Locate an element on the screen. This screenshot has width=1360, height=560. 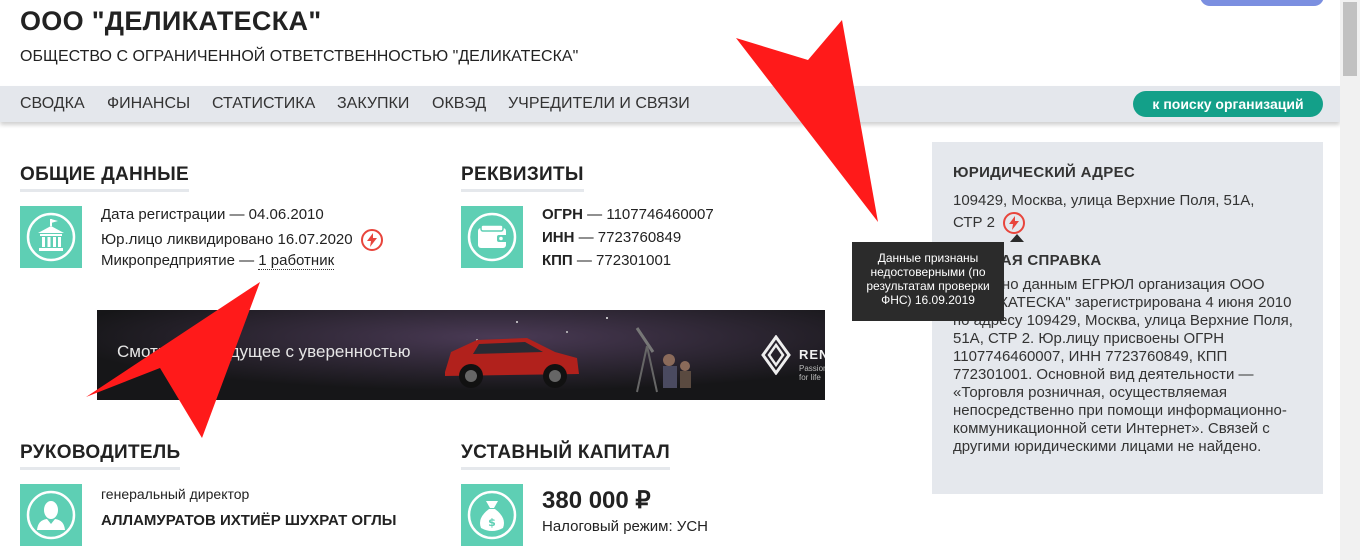
requisites-heading: РЕКВИЗИТЫ is located at coordinates (522, 178).